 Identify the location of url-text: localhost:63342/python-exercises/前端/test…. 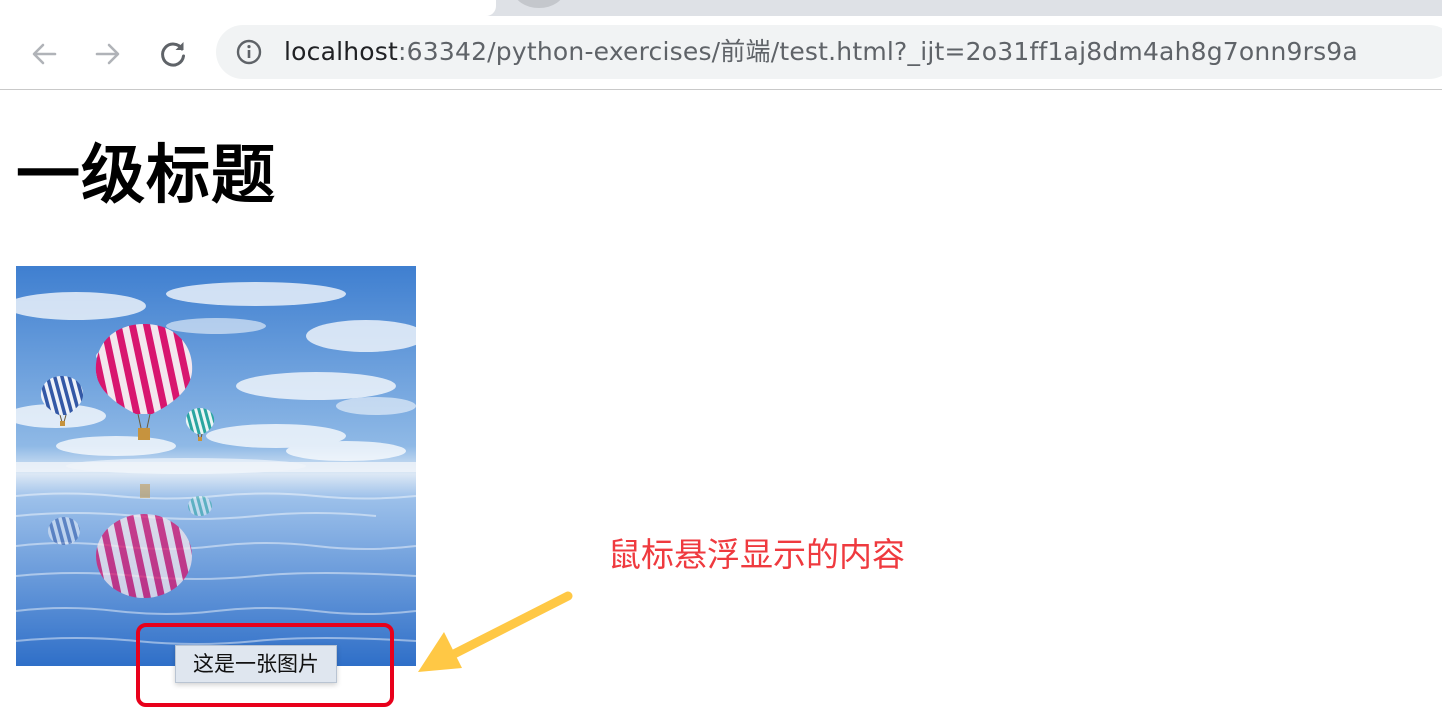
(821, 52).